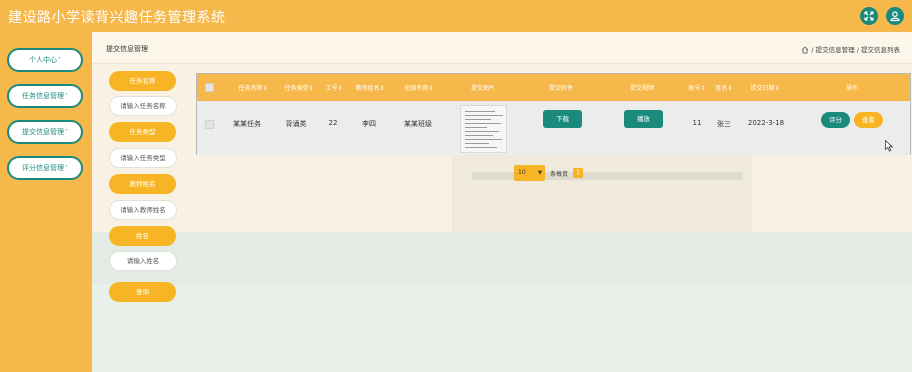 This screenshot has height=372, width=912. I want to click on top-header: 建设路小学读背兴趣任务管理系统, so click(456, 16).